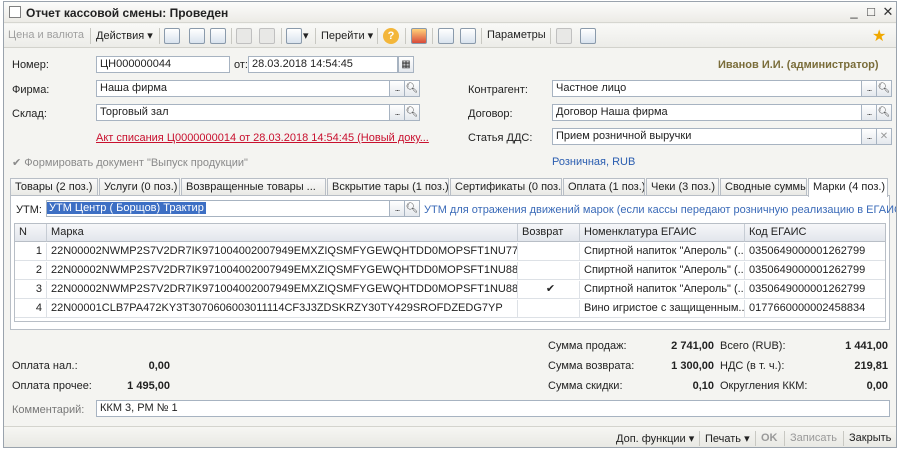 The image size is (900, 451). What do you see at coordinates (243, 112) in the screenshot?
I see `warehouse-field: Торговый зал` at bounding box center [243, 112].